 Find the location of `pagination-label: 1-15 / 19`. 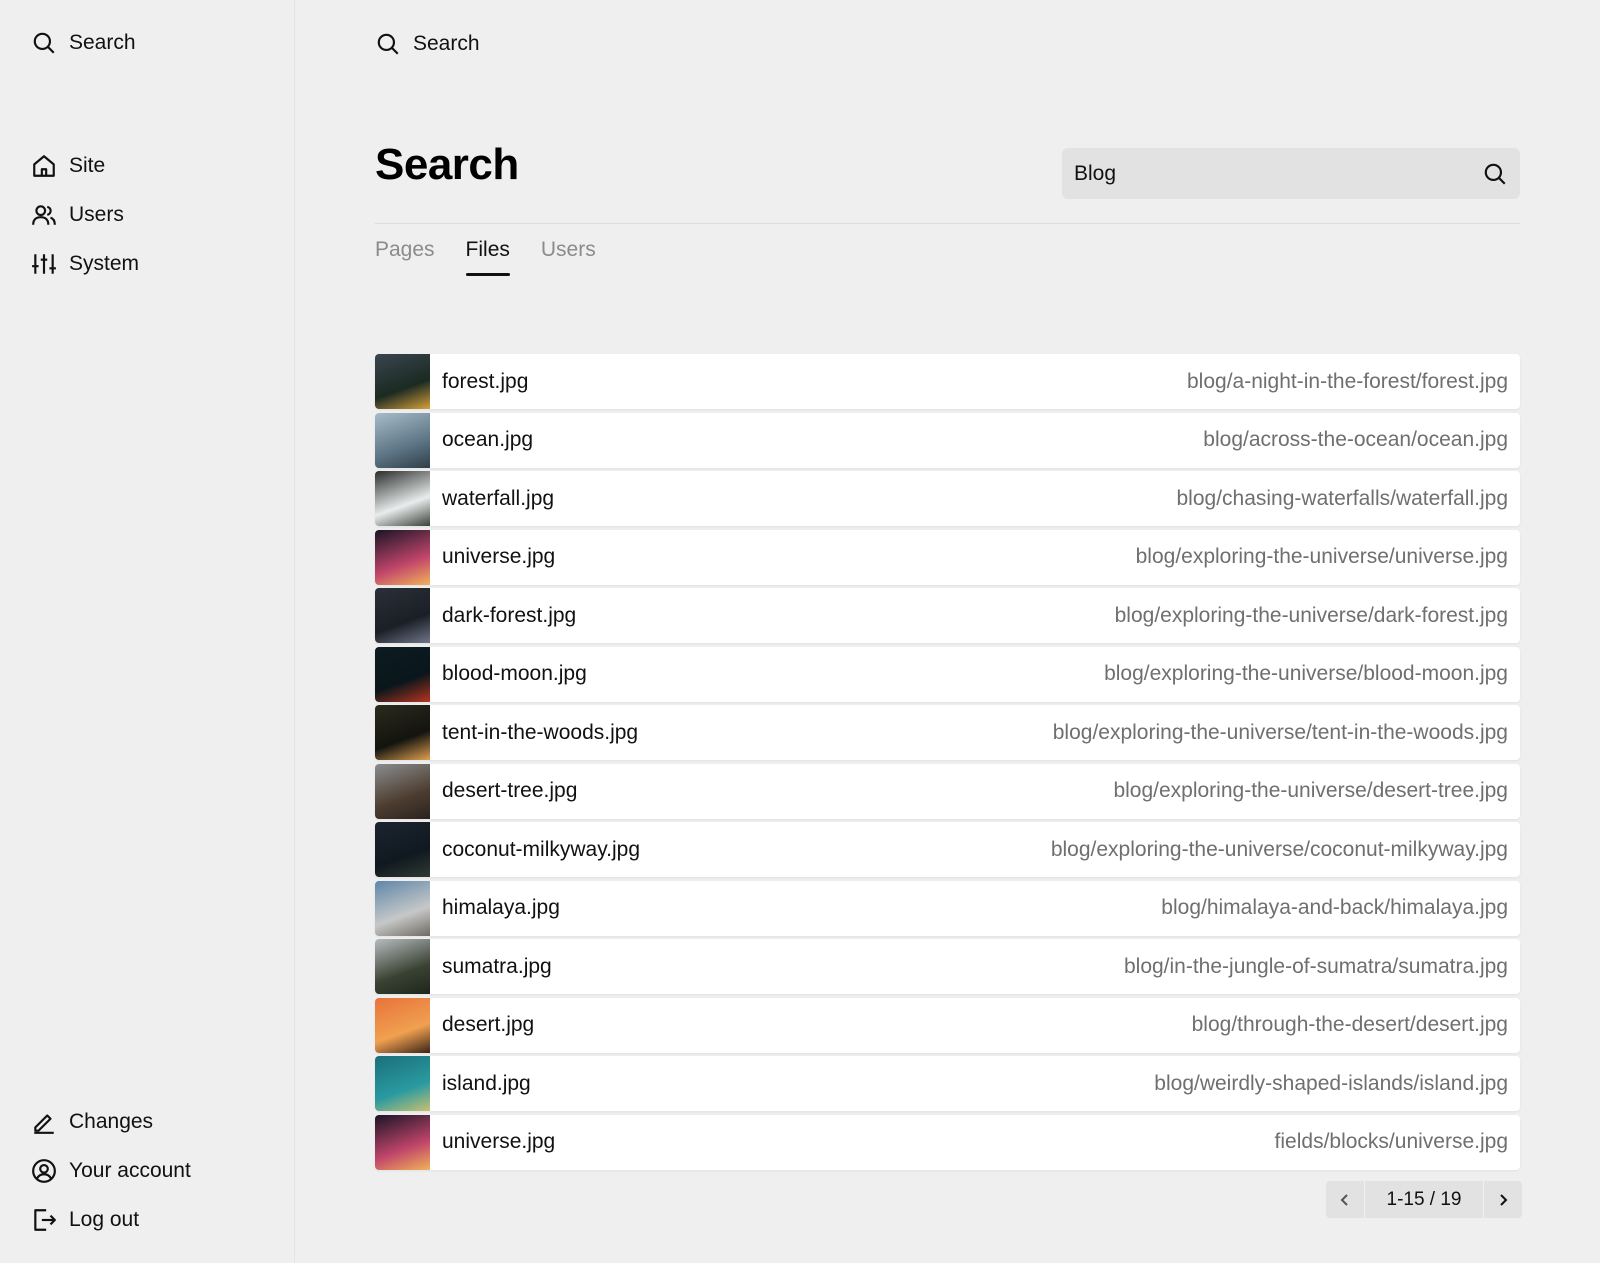

pagination-label: 1-15 / 19 is located at coordinates (1424, 1199).